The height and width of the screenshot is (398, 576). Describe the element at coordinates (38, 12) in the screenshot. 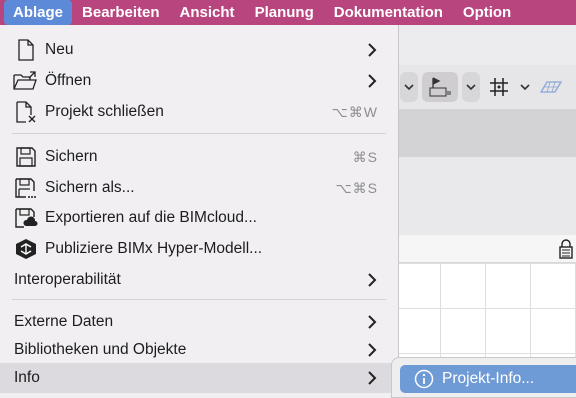

I see `menubar-item-ablage: Ablage` at that location.